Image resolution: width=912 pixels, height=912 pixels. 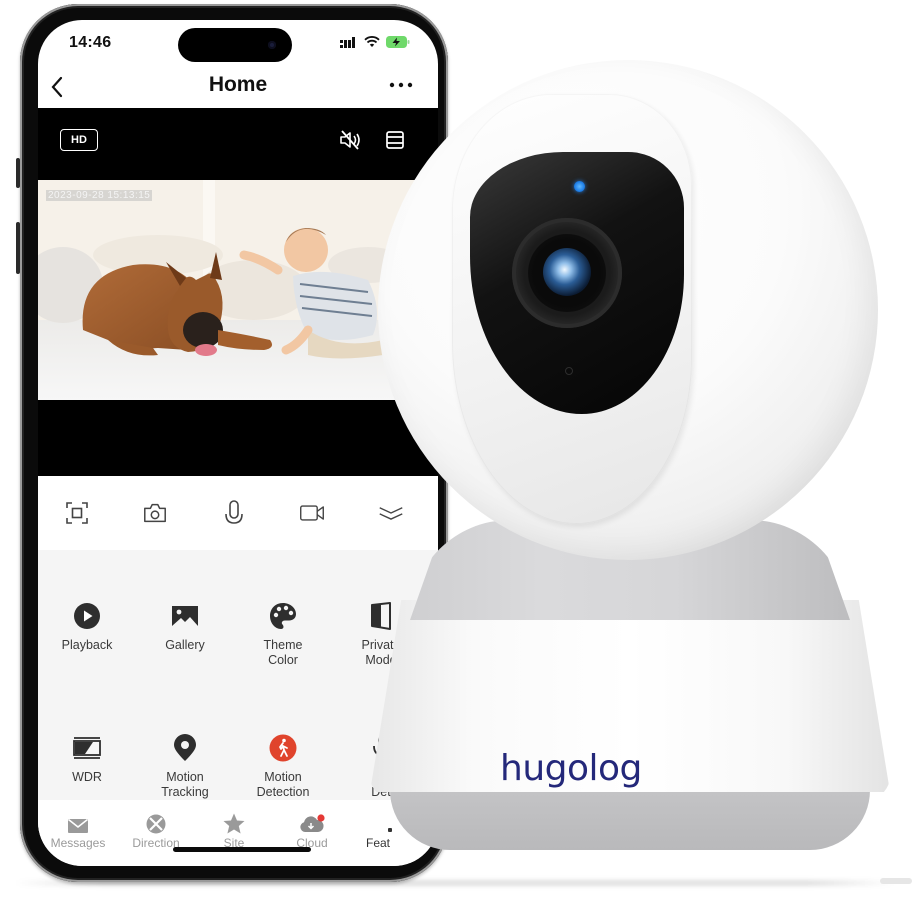 I want to click on camera-icon, so click(x=155, y=513).